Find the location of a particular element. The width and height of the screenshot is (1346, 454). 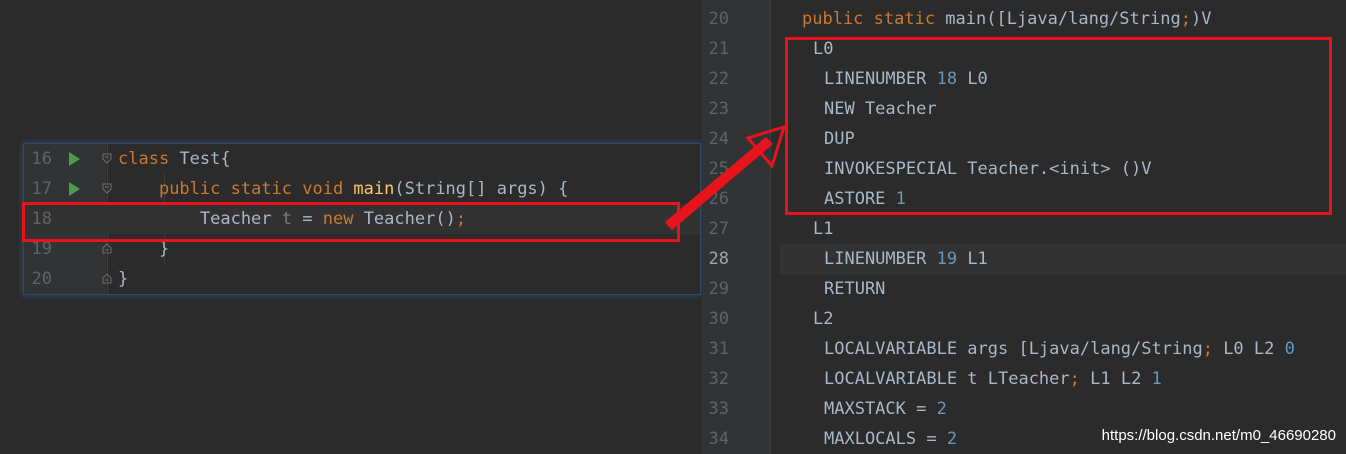

bytecode-text: public static main([Ljava/lang/String;)V is located at coordinates (1006, 19).